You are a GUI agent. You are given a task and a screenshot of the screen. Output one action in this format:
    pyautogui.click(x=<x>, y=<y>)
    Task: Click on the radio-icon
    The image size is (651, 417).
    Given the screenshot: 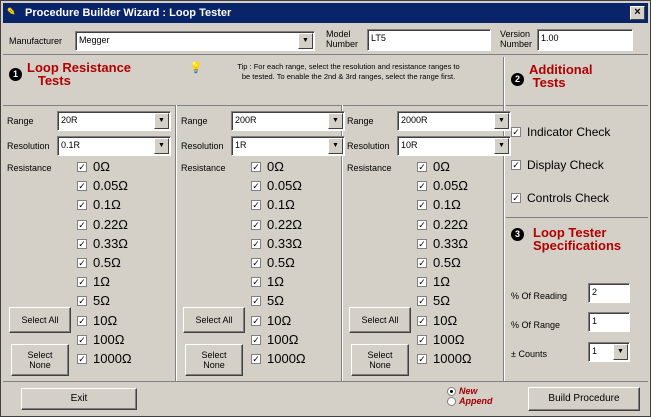 What is the action you would take?
    pyautogui.click(x=451, y=392)
    